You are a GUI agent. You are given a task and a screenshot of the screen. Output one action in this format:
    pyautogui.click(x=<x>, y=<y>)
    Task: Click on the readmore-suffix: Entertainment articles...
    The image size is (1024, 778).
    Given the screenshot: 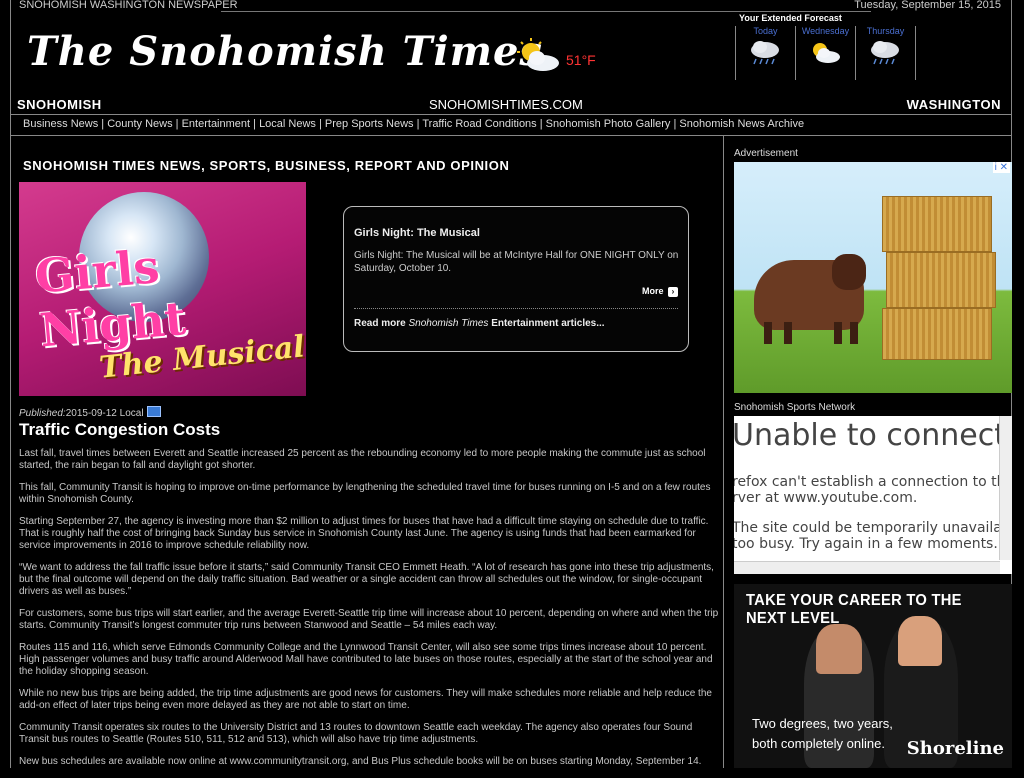 What is the action you would take?
    pyautogui.click(x=546, y=323)
    